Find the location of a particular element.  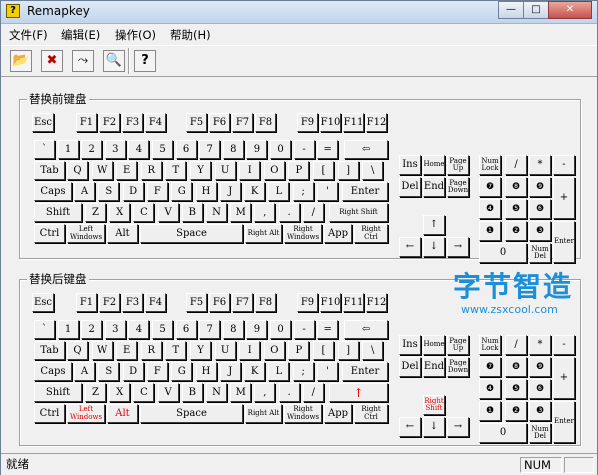

after-key-x: X is located at coordinates (120, 392).